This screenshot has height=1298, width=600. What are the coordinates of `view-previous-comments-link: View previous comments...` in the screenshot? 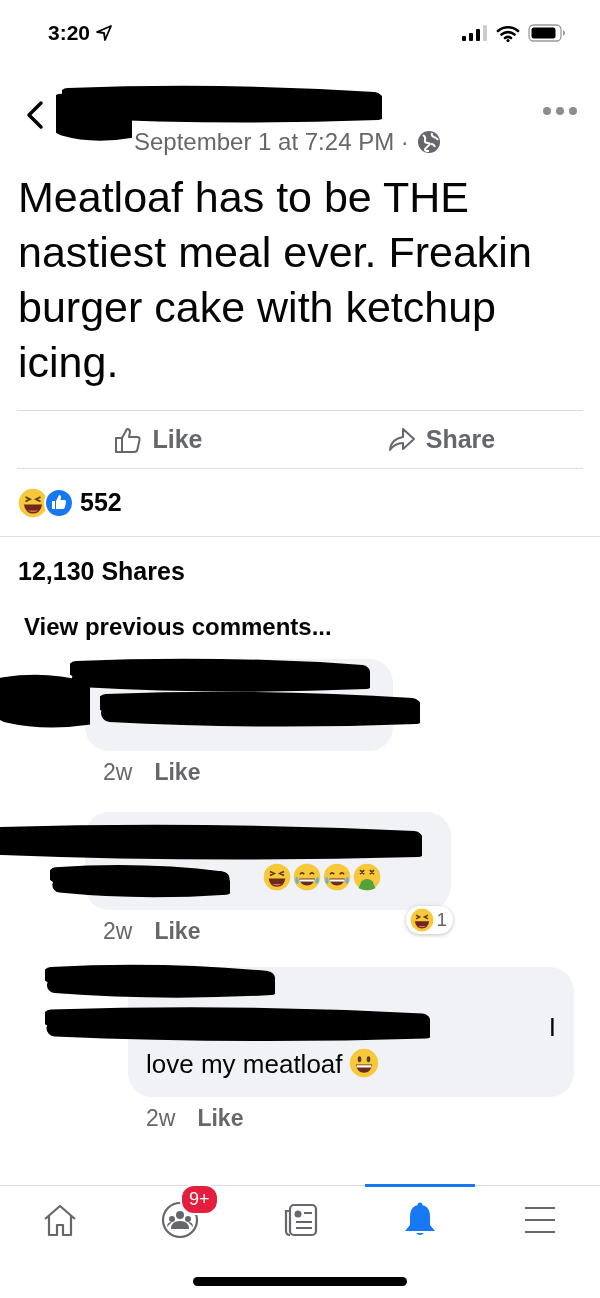 It's located at (178, 627).